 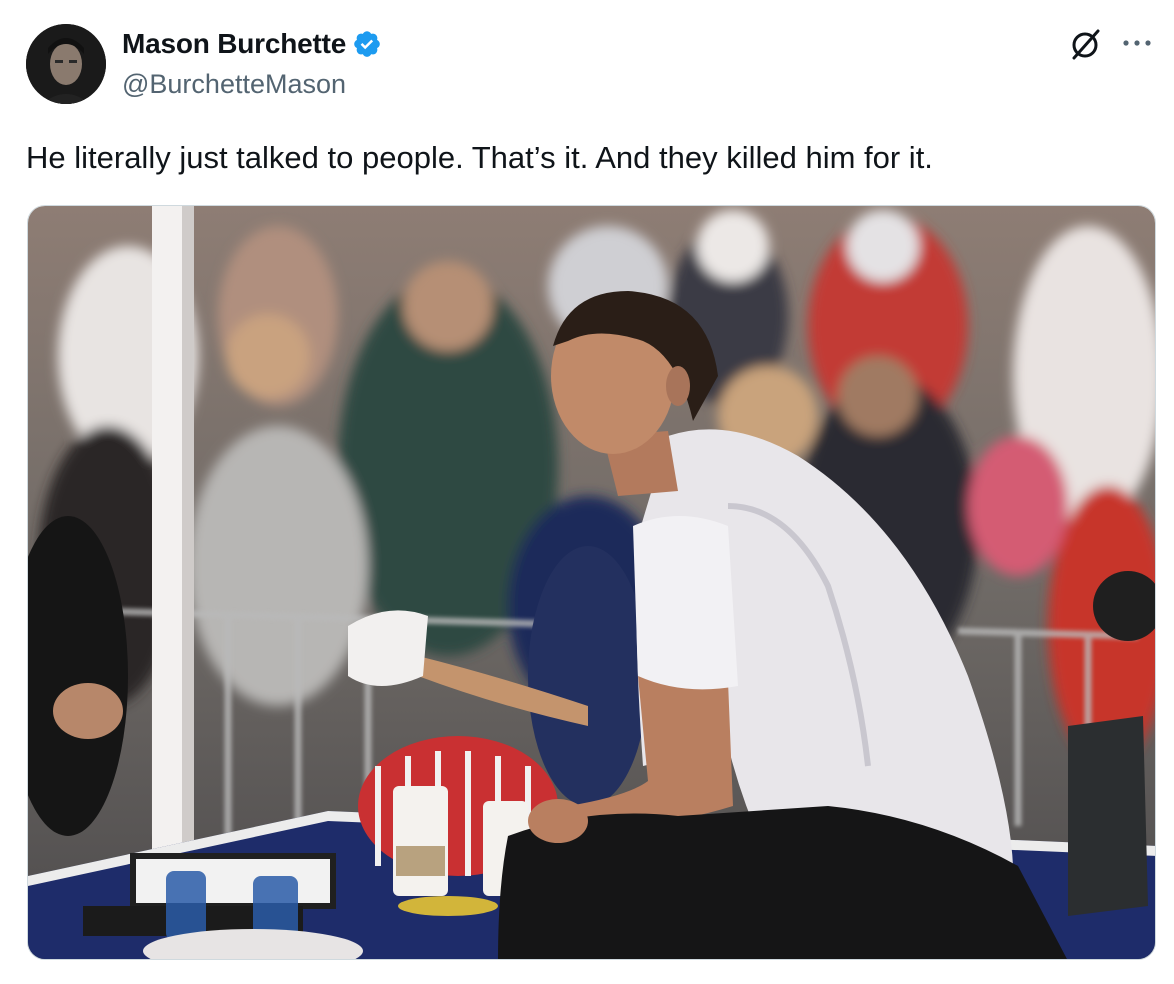 I want to click on avatar-image, so click(x=66, y=64).